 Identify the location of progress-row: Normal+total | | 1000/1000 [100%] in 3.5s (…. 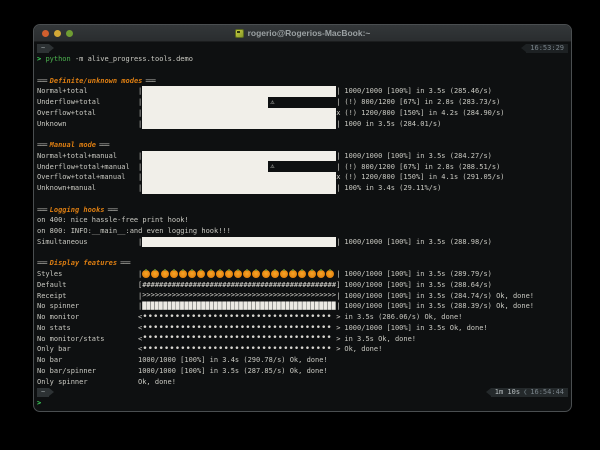
(302, 91).